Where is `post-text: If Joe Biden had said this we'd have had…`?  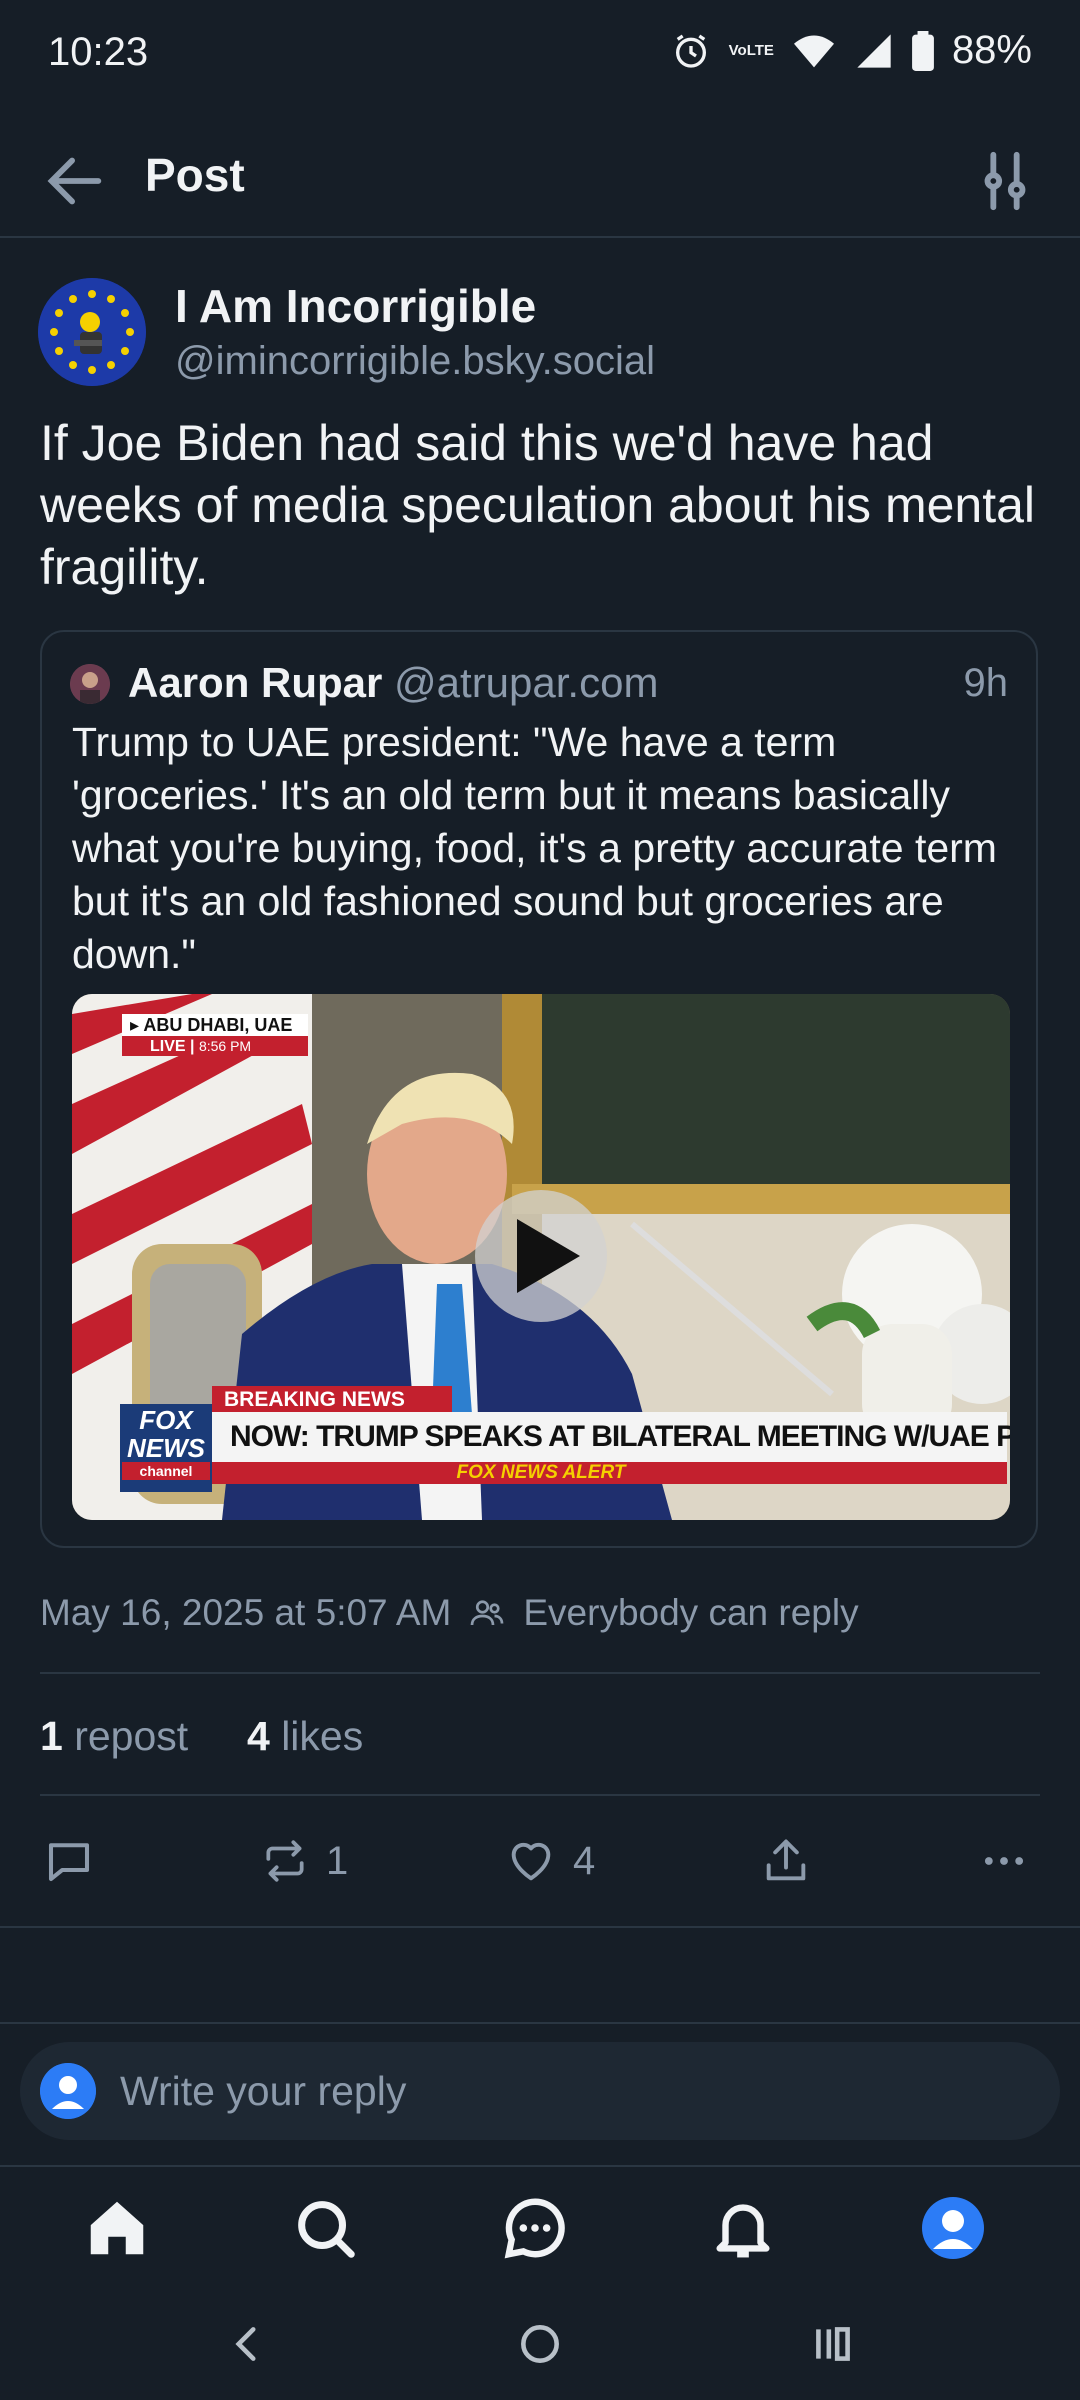
post-text: If Joe Biden had said this we'd have had… is located at coordinates (538, 505).